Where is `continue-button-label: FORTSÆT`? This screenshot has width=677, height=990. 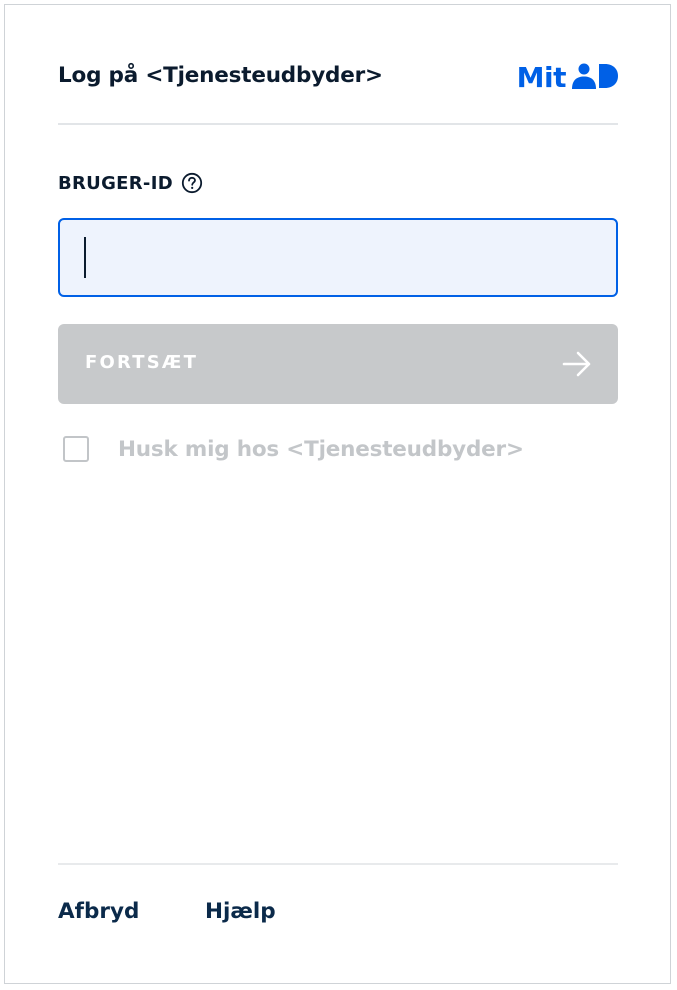 continue-button-label: FORTSÆT is located at coordinates (142, 362).